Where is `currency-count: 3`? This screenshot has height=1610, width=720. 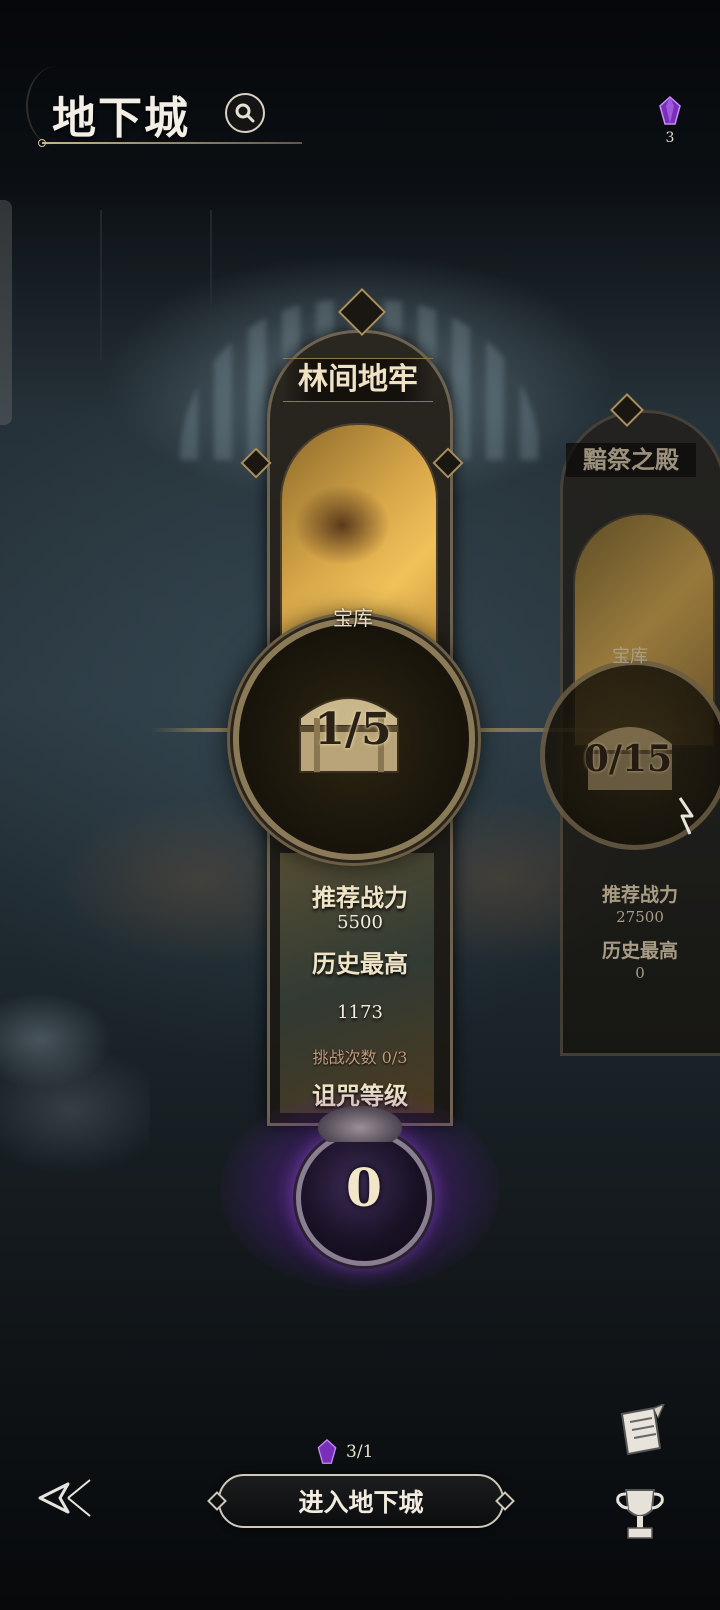 currency-count: 3 is located at coordinates (670, 138).